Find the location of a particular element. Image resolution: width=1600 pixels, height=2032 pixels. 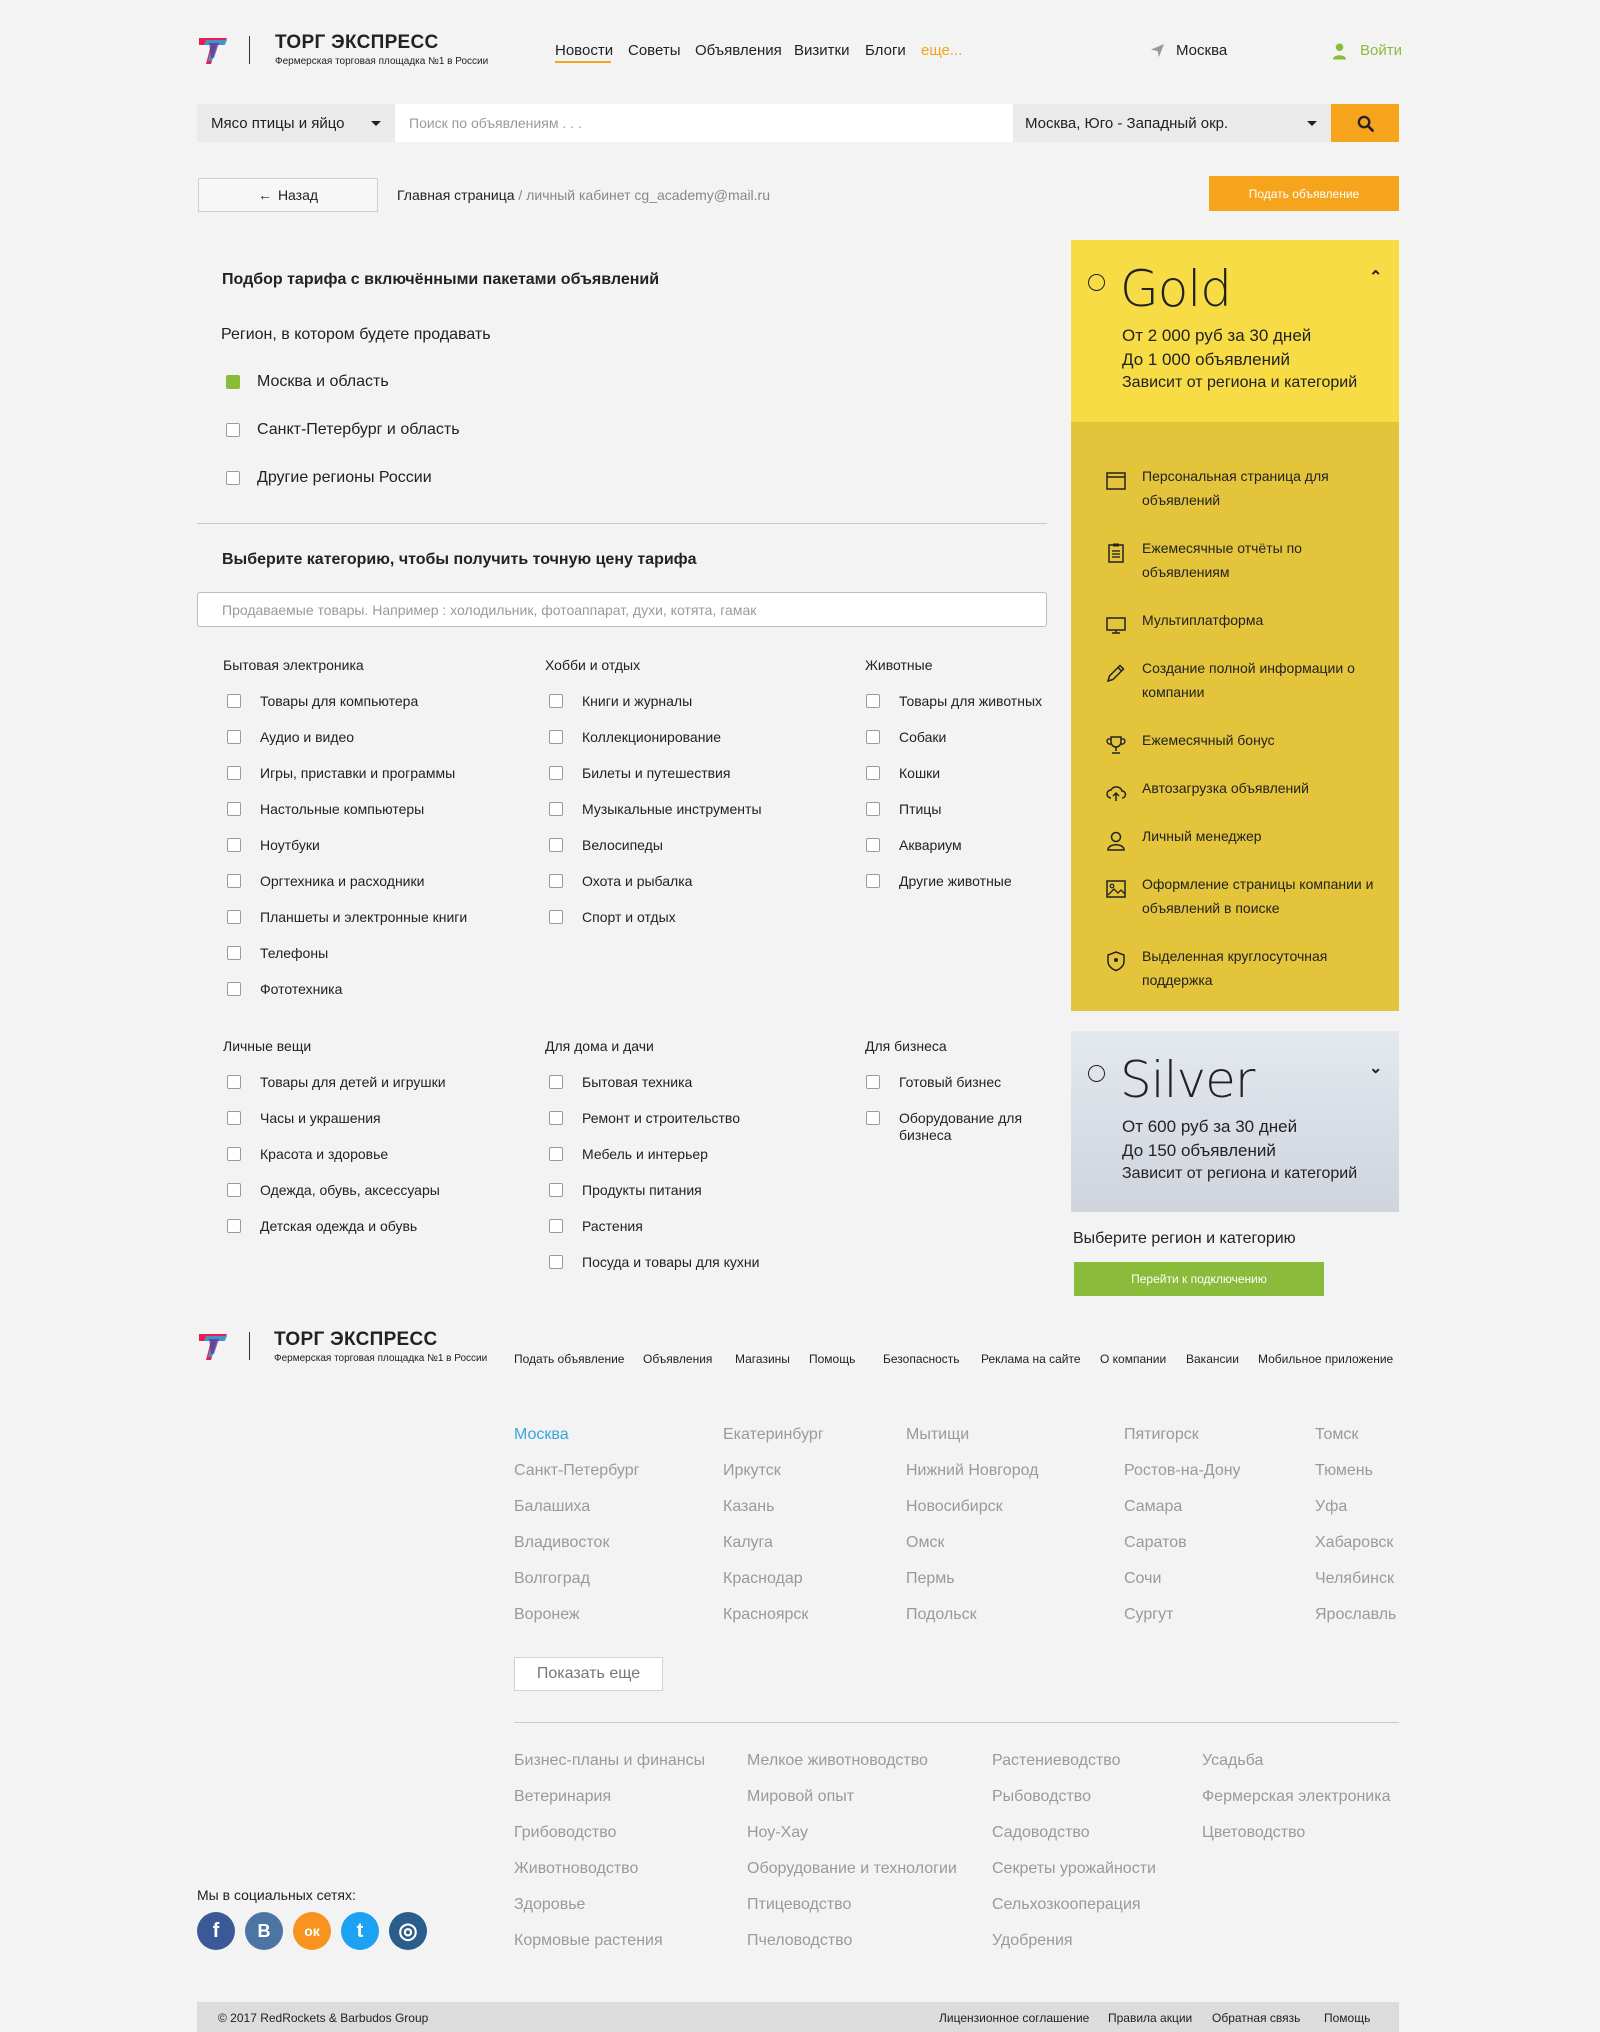

region-select: Москва, Юго - Западный окр. is located at coordinates (1172, 123).